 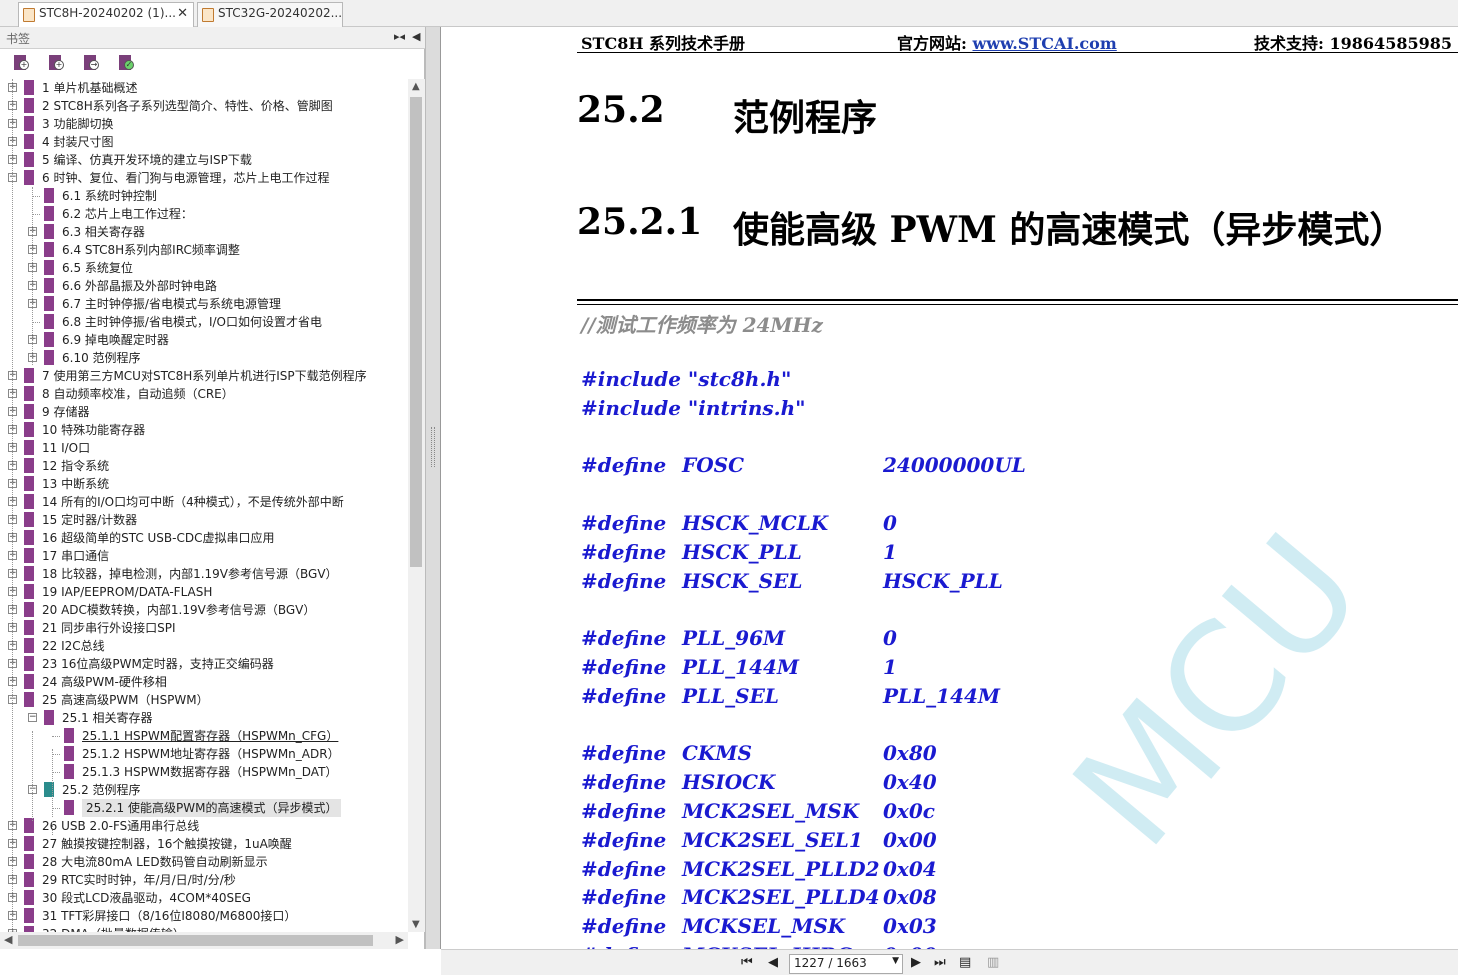 What do you see at coordinates (204, 700) in the screenshot?
I see `bookmark-item: −25 高速高级PWM（HSPWM）` at bounding box center [204, 700].